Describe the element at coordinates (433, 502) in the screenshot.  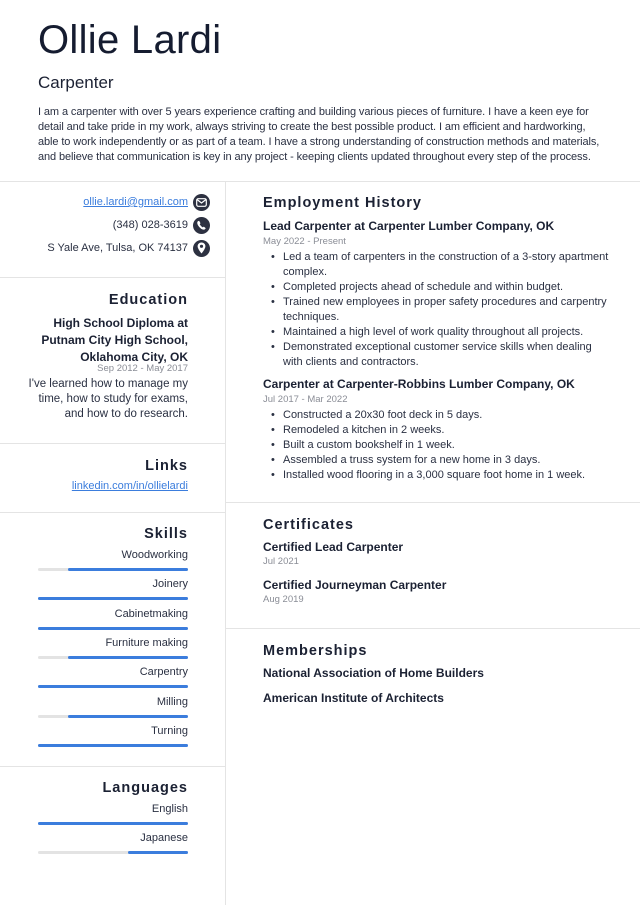
I see `employment-divider` at that location.